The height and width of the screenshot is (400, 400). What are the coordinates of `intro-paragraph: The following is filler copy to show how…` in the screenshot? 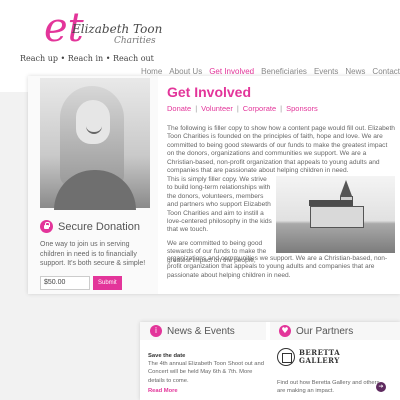 It's located at (281, 150).